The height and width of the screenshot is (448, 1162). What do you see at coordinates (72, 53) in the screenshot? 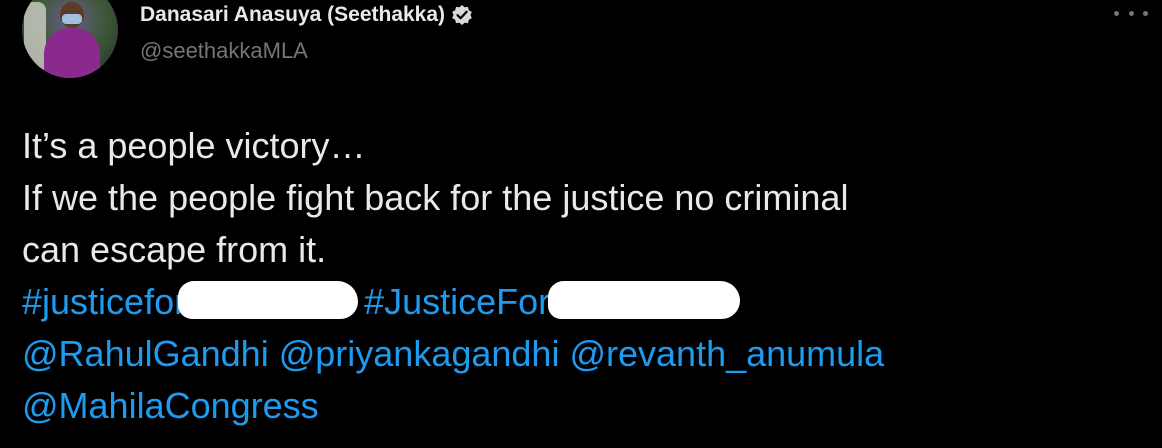
I see `avatar-figure-body` at bounding box center [72, 53].